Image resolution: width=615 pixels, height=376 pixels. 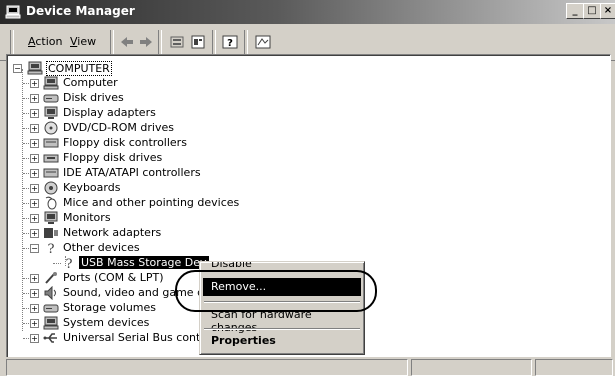 What do you see at coordinates (307, 12) in the screenshot?
I see `title-bar: Device Manager _ □ ×` at bounding box center [307, 12].